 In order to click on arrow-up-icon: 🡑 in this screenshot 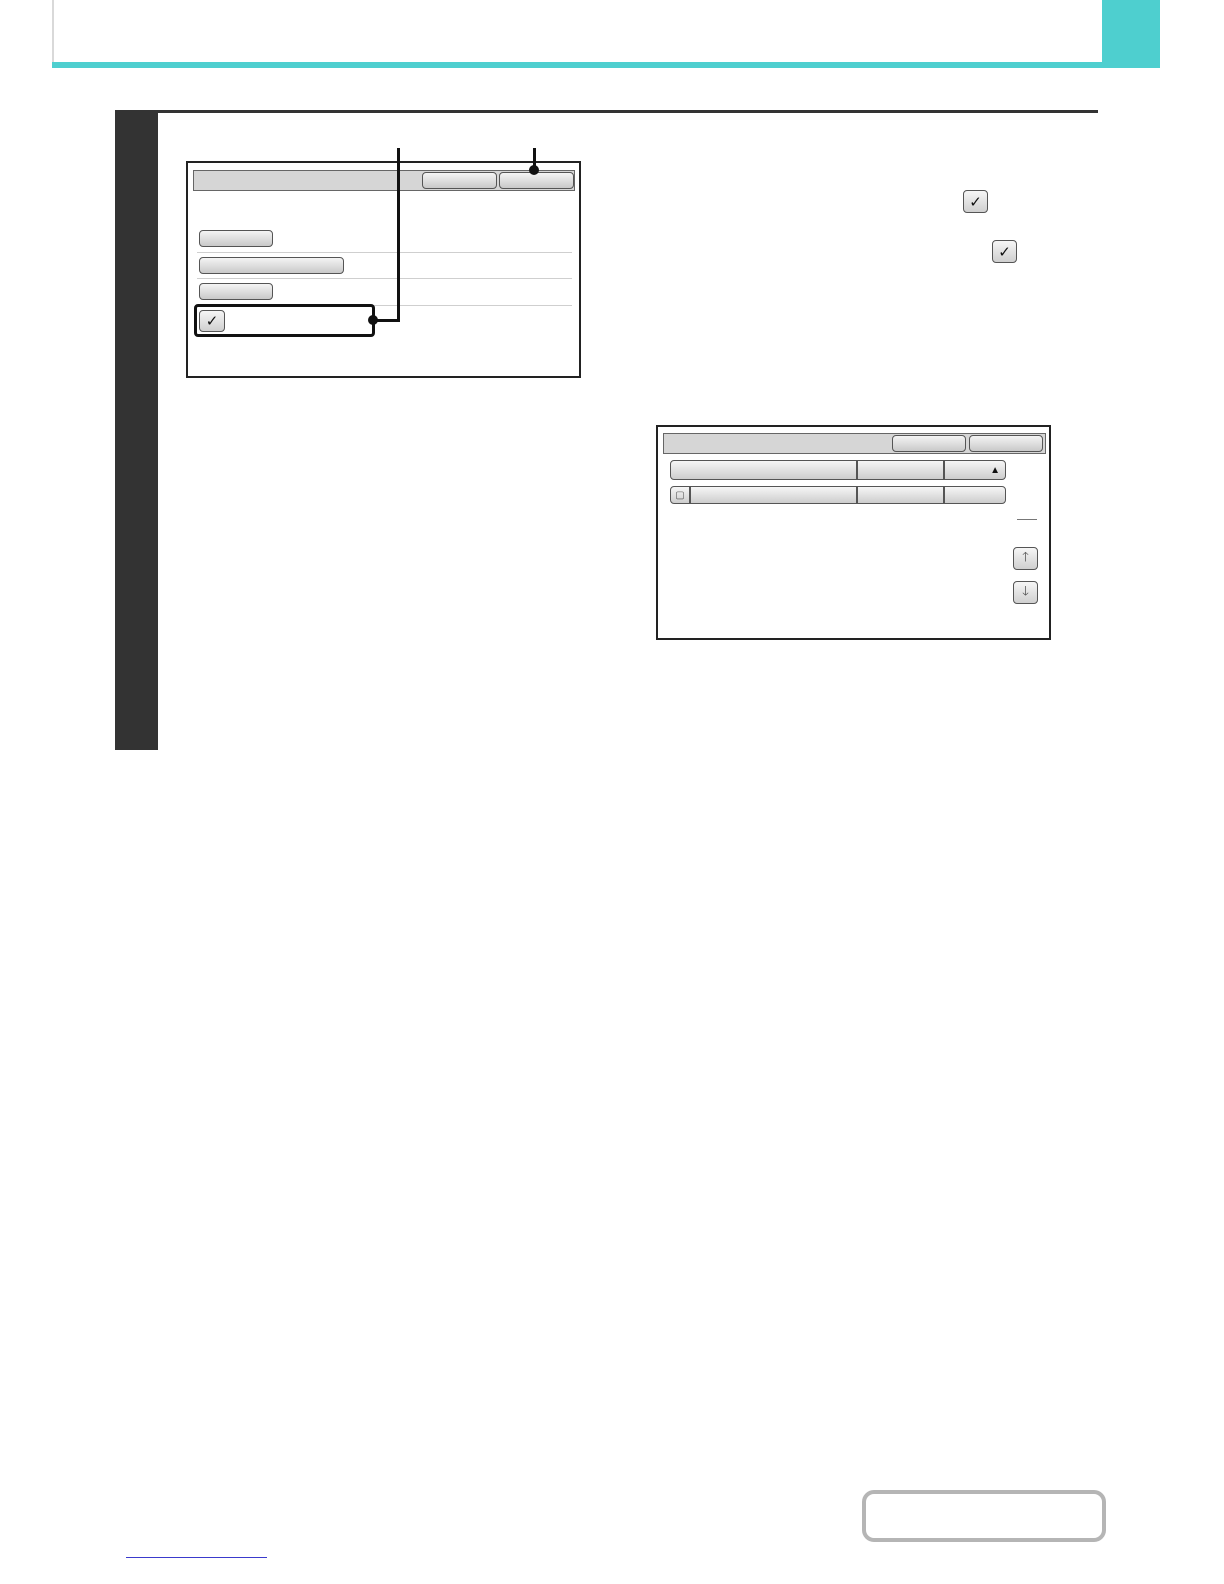, I will do `click(1025, 556)`.